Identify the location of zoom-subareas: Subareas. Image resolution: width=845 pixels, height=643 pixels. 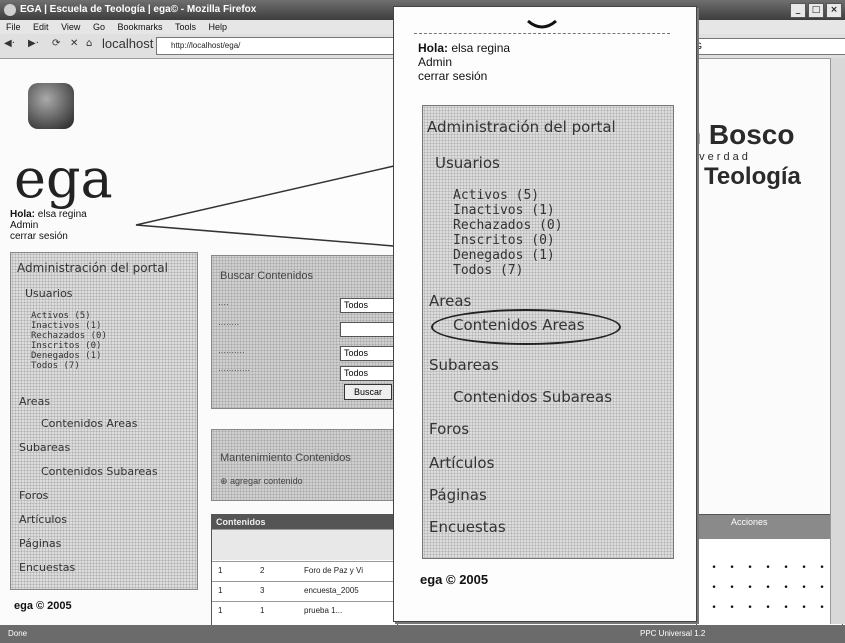
(464, 365).